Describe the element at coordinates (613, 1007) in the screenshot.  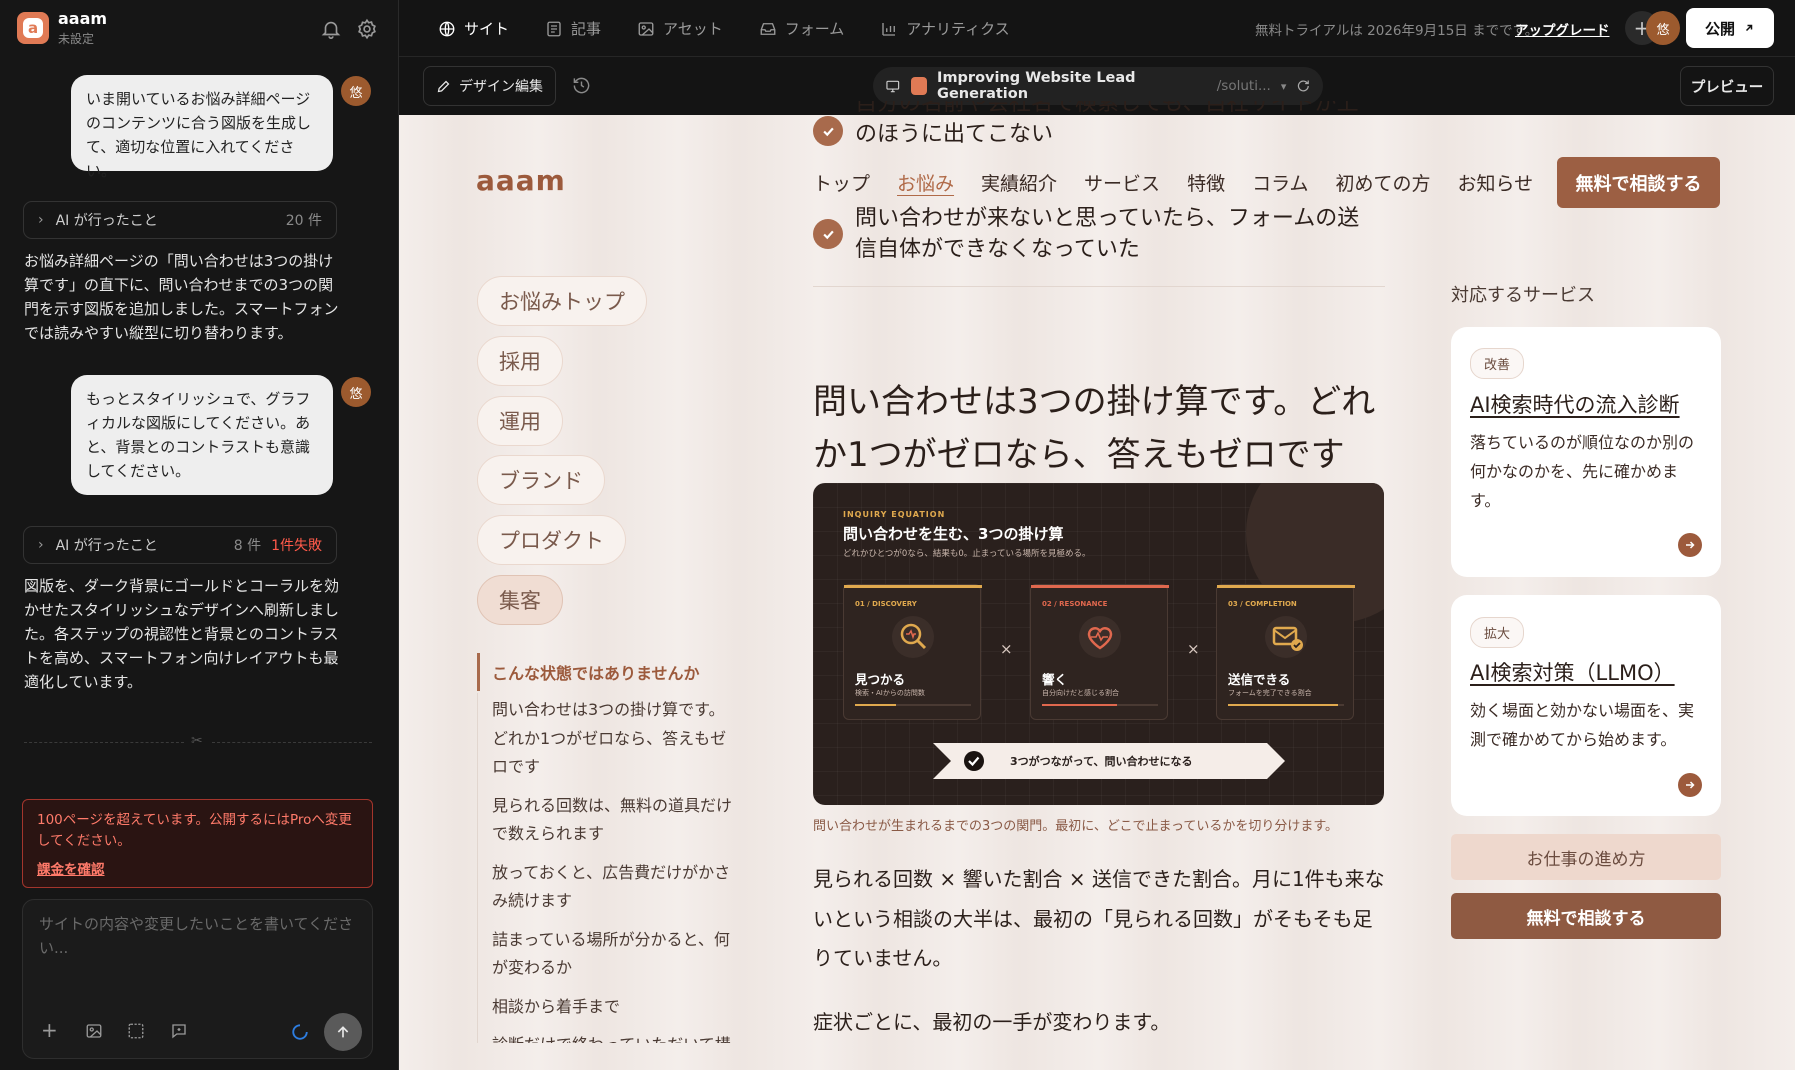
I see `toc-item: 相談から着手まで` at that location.